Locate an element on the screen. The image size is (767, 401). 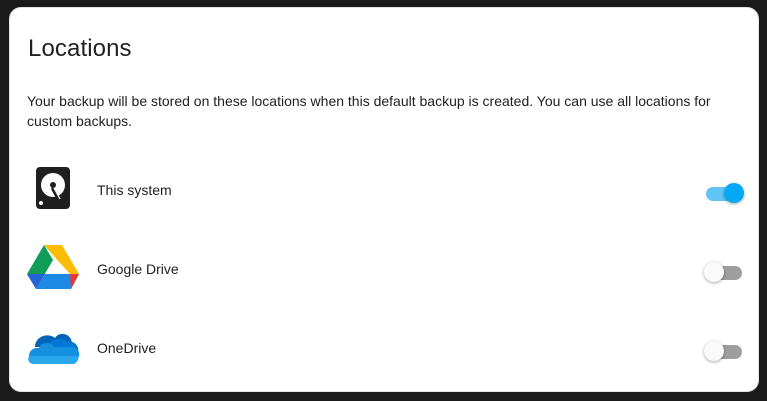
location-label-this-system: This system is located at coordinates (134, 190).